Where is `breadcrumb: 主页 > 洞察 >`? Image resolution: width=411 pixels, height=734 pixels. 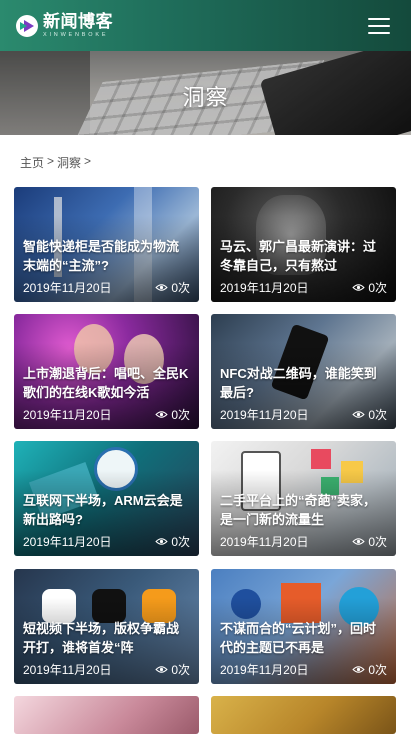
breadcrumb: 主页 > 洞察 > is located at coordinates (55, 162).